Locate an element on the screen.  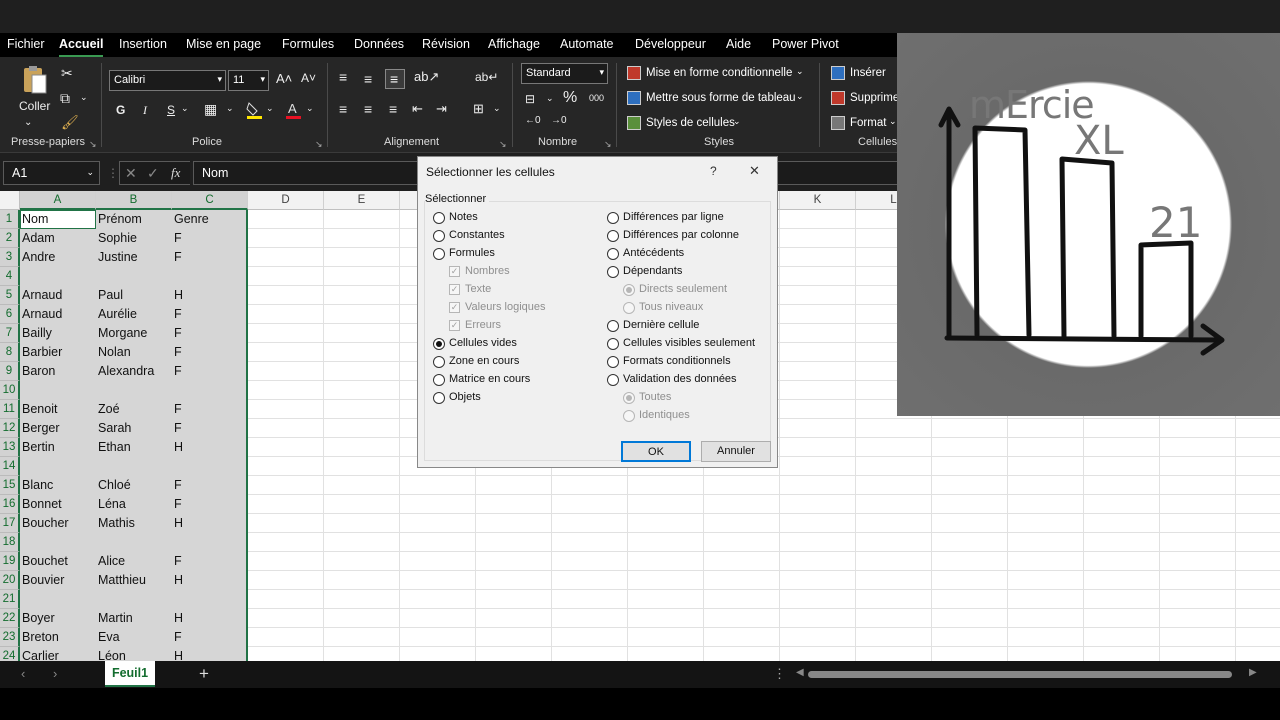
bold-icon: G is located at coordinates (120, 110).